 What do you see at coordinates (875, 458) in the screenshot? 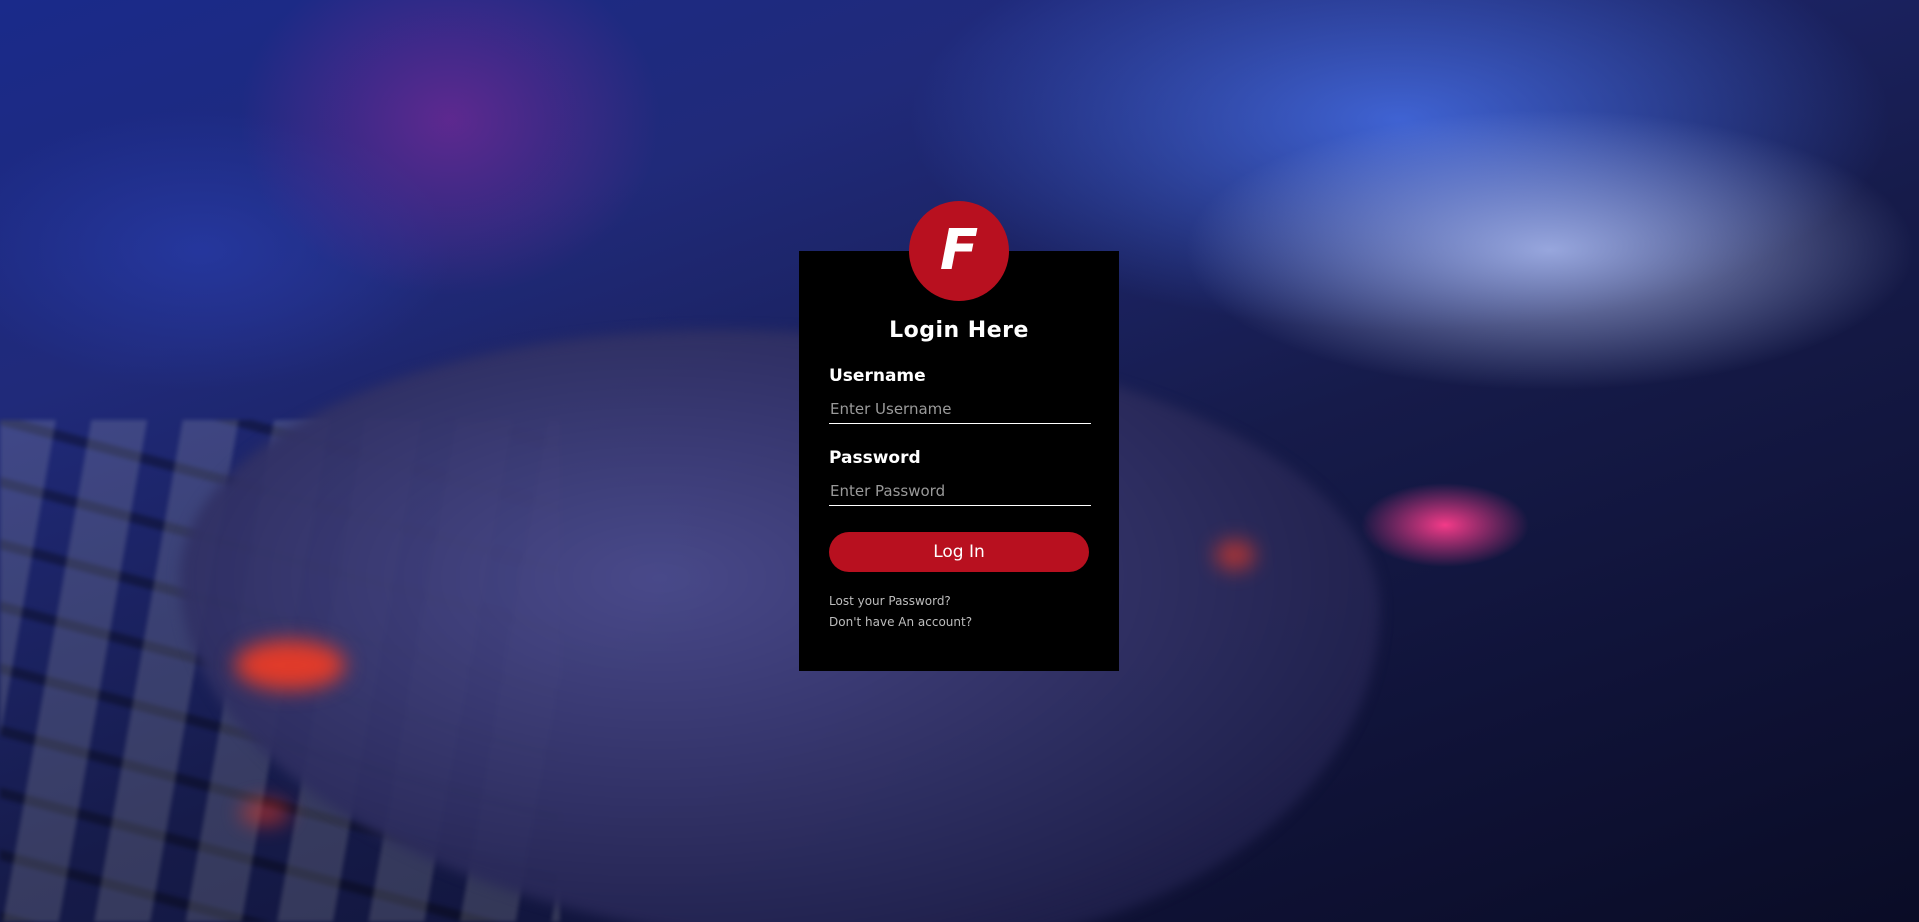
I see `password-label: Password` at bounding box center [875, 458].